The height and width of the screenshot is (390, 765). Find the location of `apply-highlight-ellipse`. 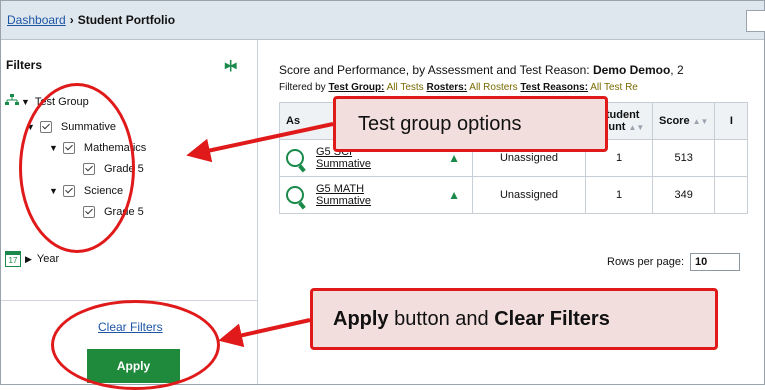

apply-highlight-ellipse is located at coordinates (135, 345).